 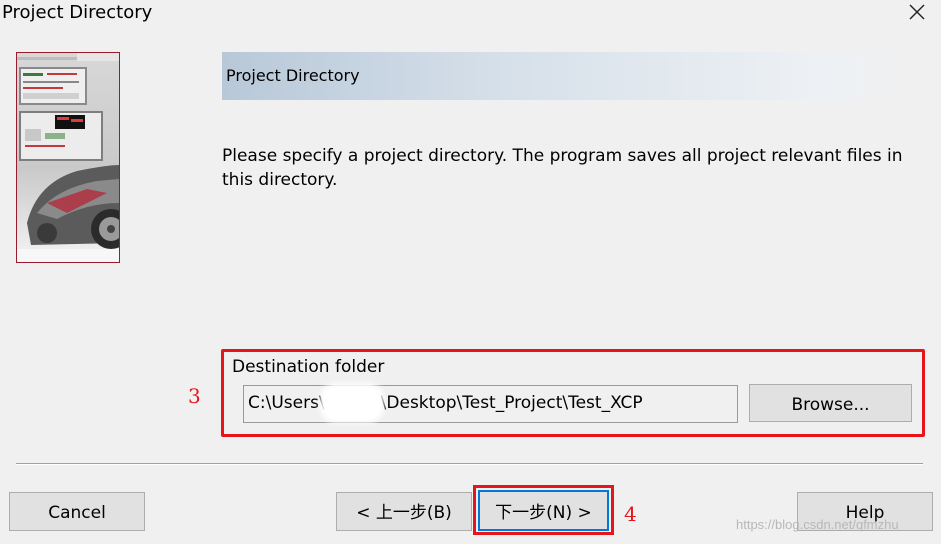 I want to click on next-button: 下一步(N) >, so click(x=543, y=510).